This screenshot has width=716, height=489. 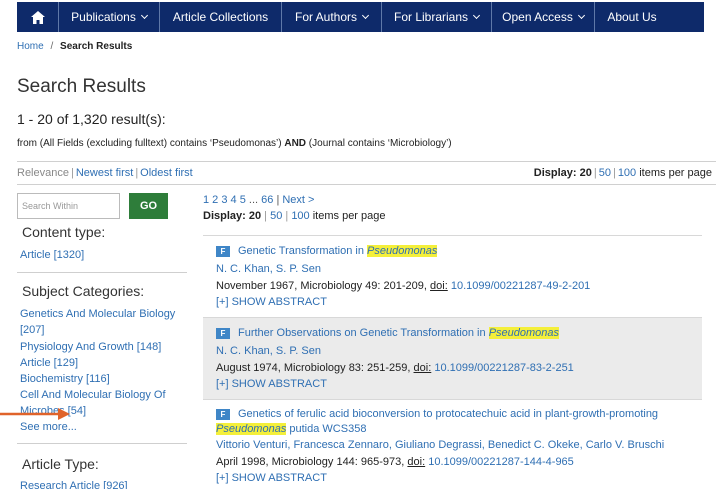 What do you see at coordinates (327, 251) in the screenshot?
I see `result-title: F Genetic Transformation in Pseudomonas` at bounding box center [327, 251].